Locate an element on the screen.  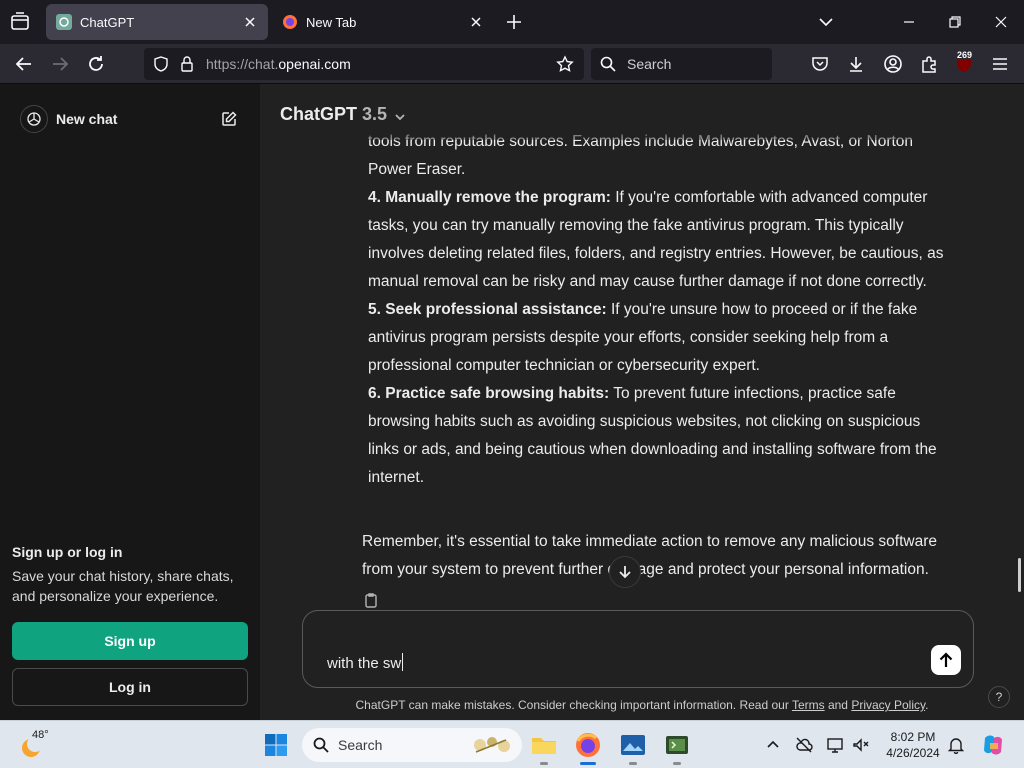
taskbar-search: Search is located at coordinates (412, 745).